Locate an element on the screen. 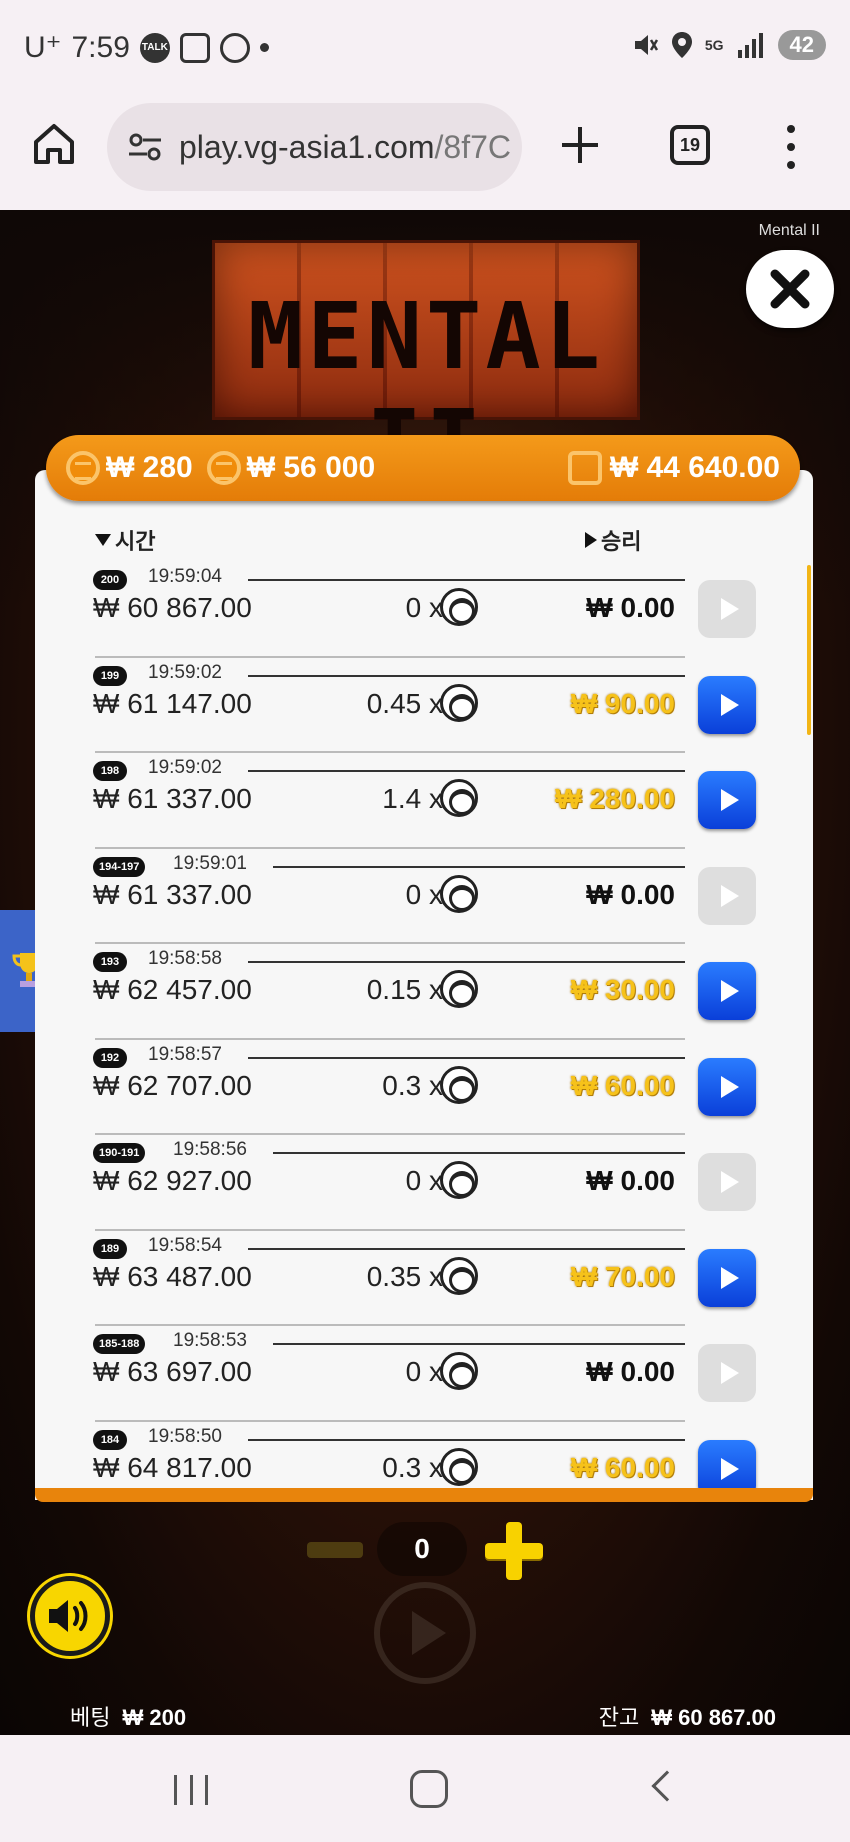 The height and width of the screenshot is (1842, 850). speaker-icon is located at coordinates (68, 1616).